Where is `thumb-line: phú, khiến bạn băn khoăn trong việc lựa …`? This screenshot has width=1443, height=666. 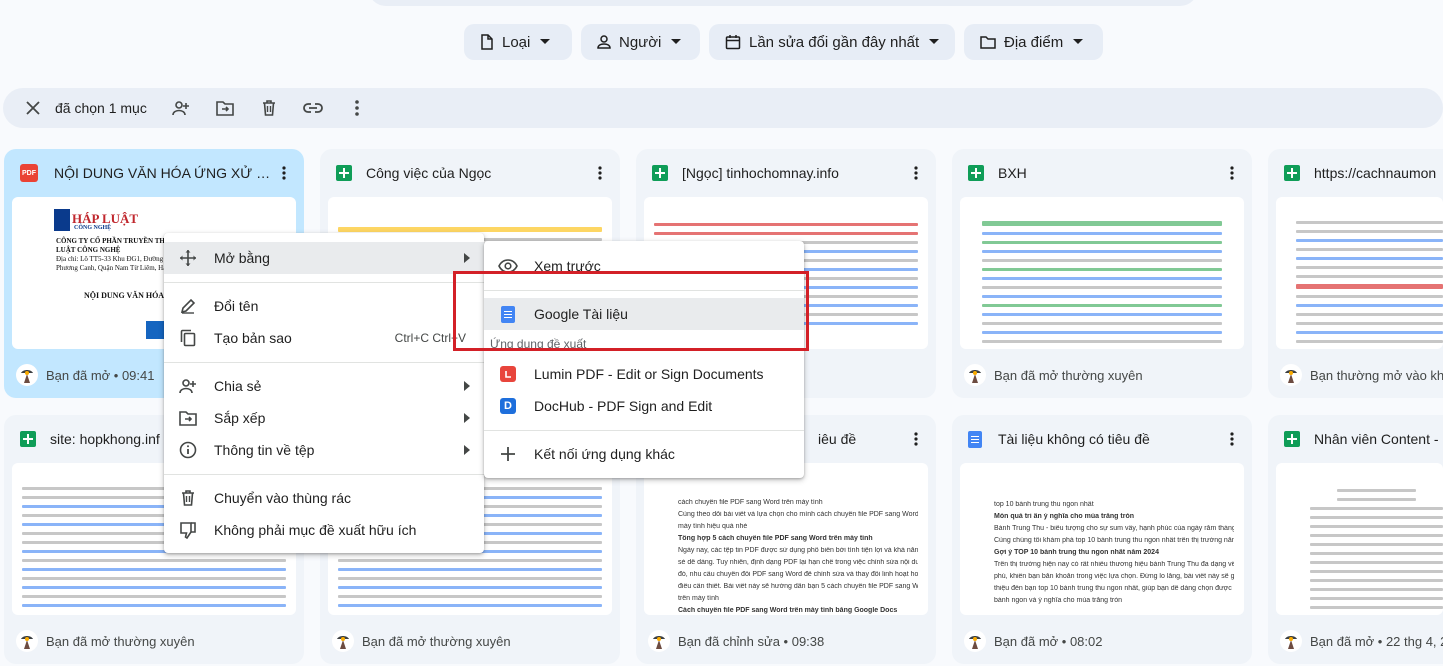 thumb-line: phú, khiến bạn băn khoăn trong việc lựa … is located at coordinates (1114, 576).